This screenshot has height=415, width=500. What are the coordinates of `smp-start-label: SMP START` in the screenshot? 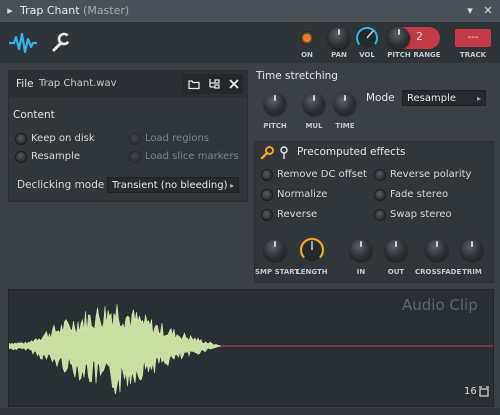 It's located at (277, 272).